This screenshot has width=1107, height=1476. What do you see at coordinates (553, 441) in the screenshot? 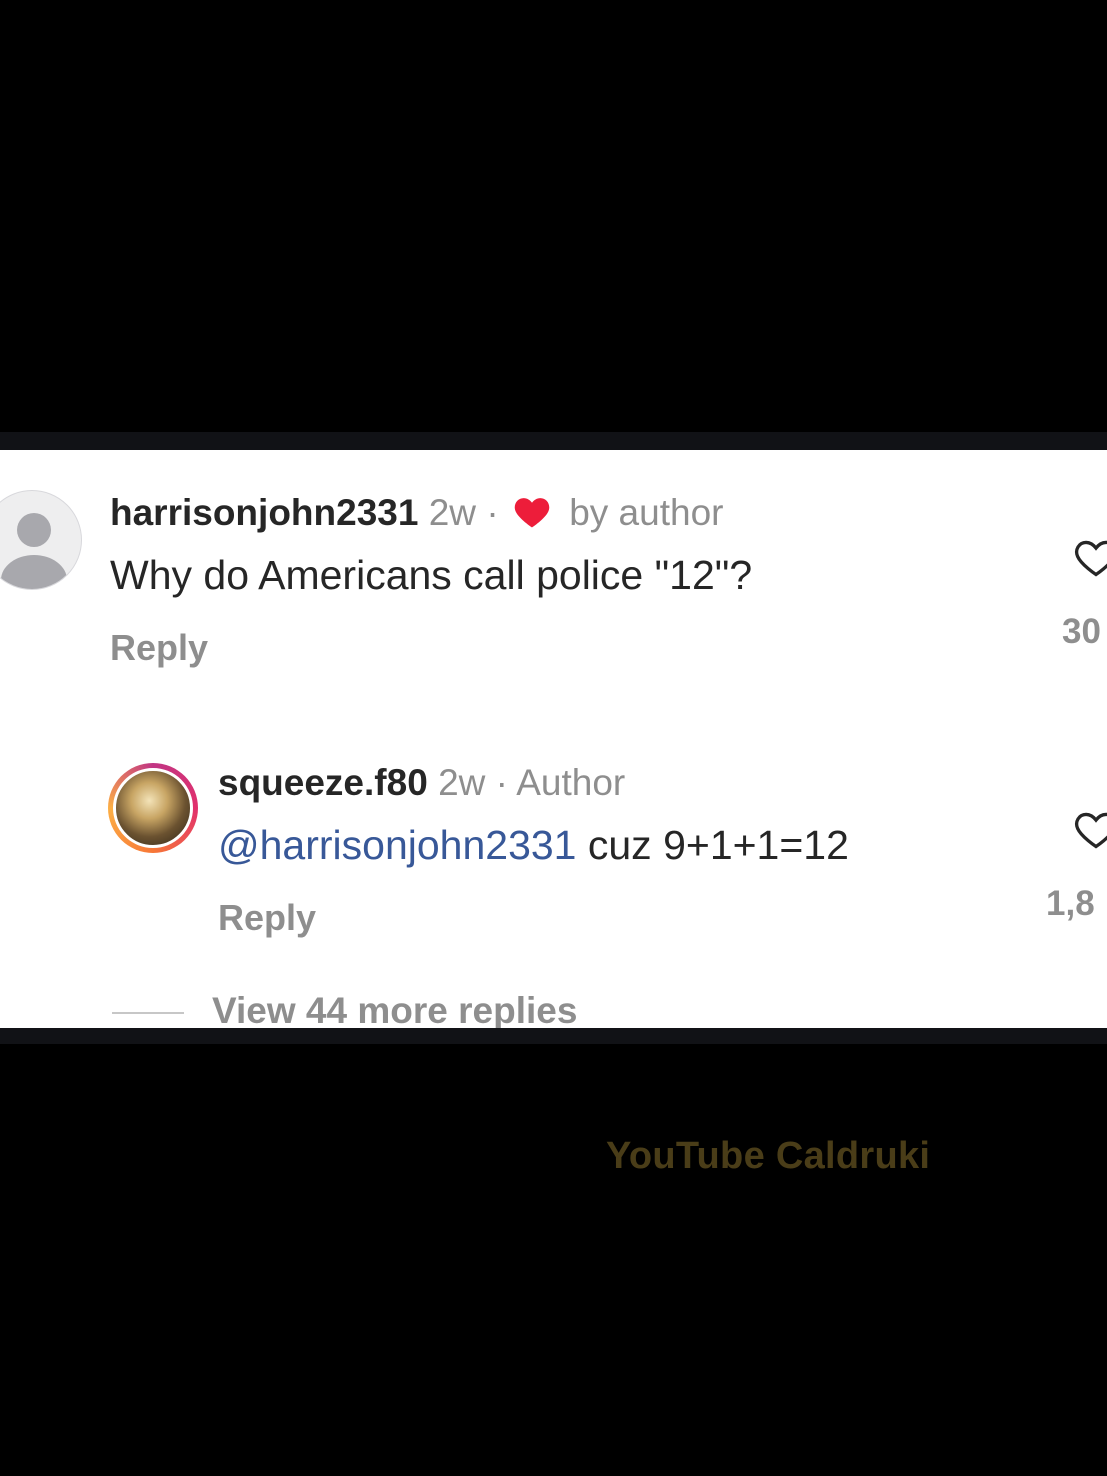
I see `top-divider-strip` at bounding box center [553, 441].